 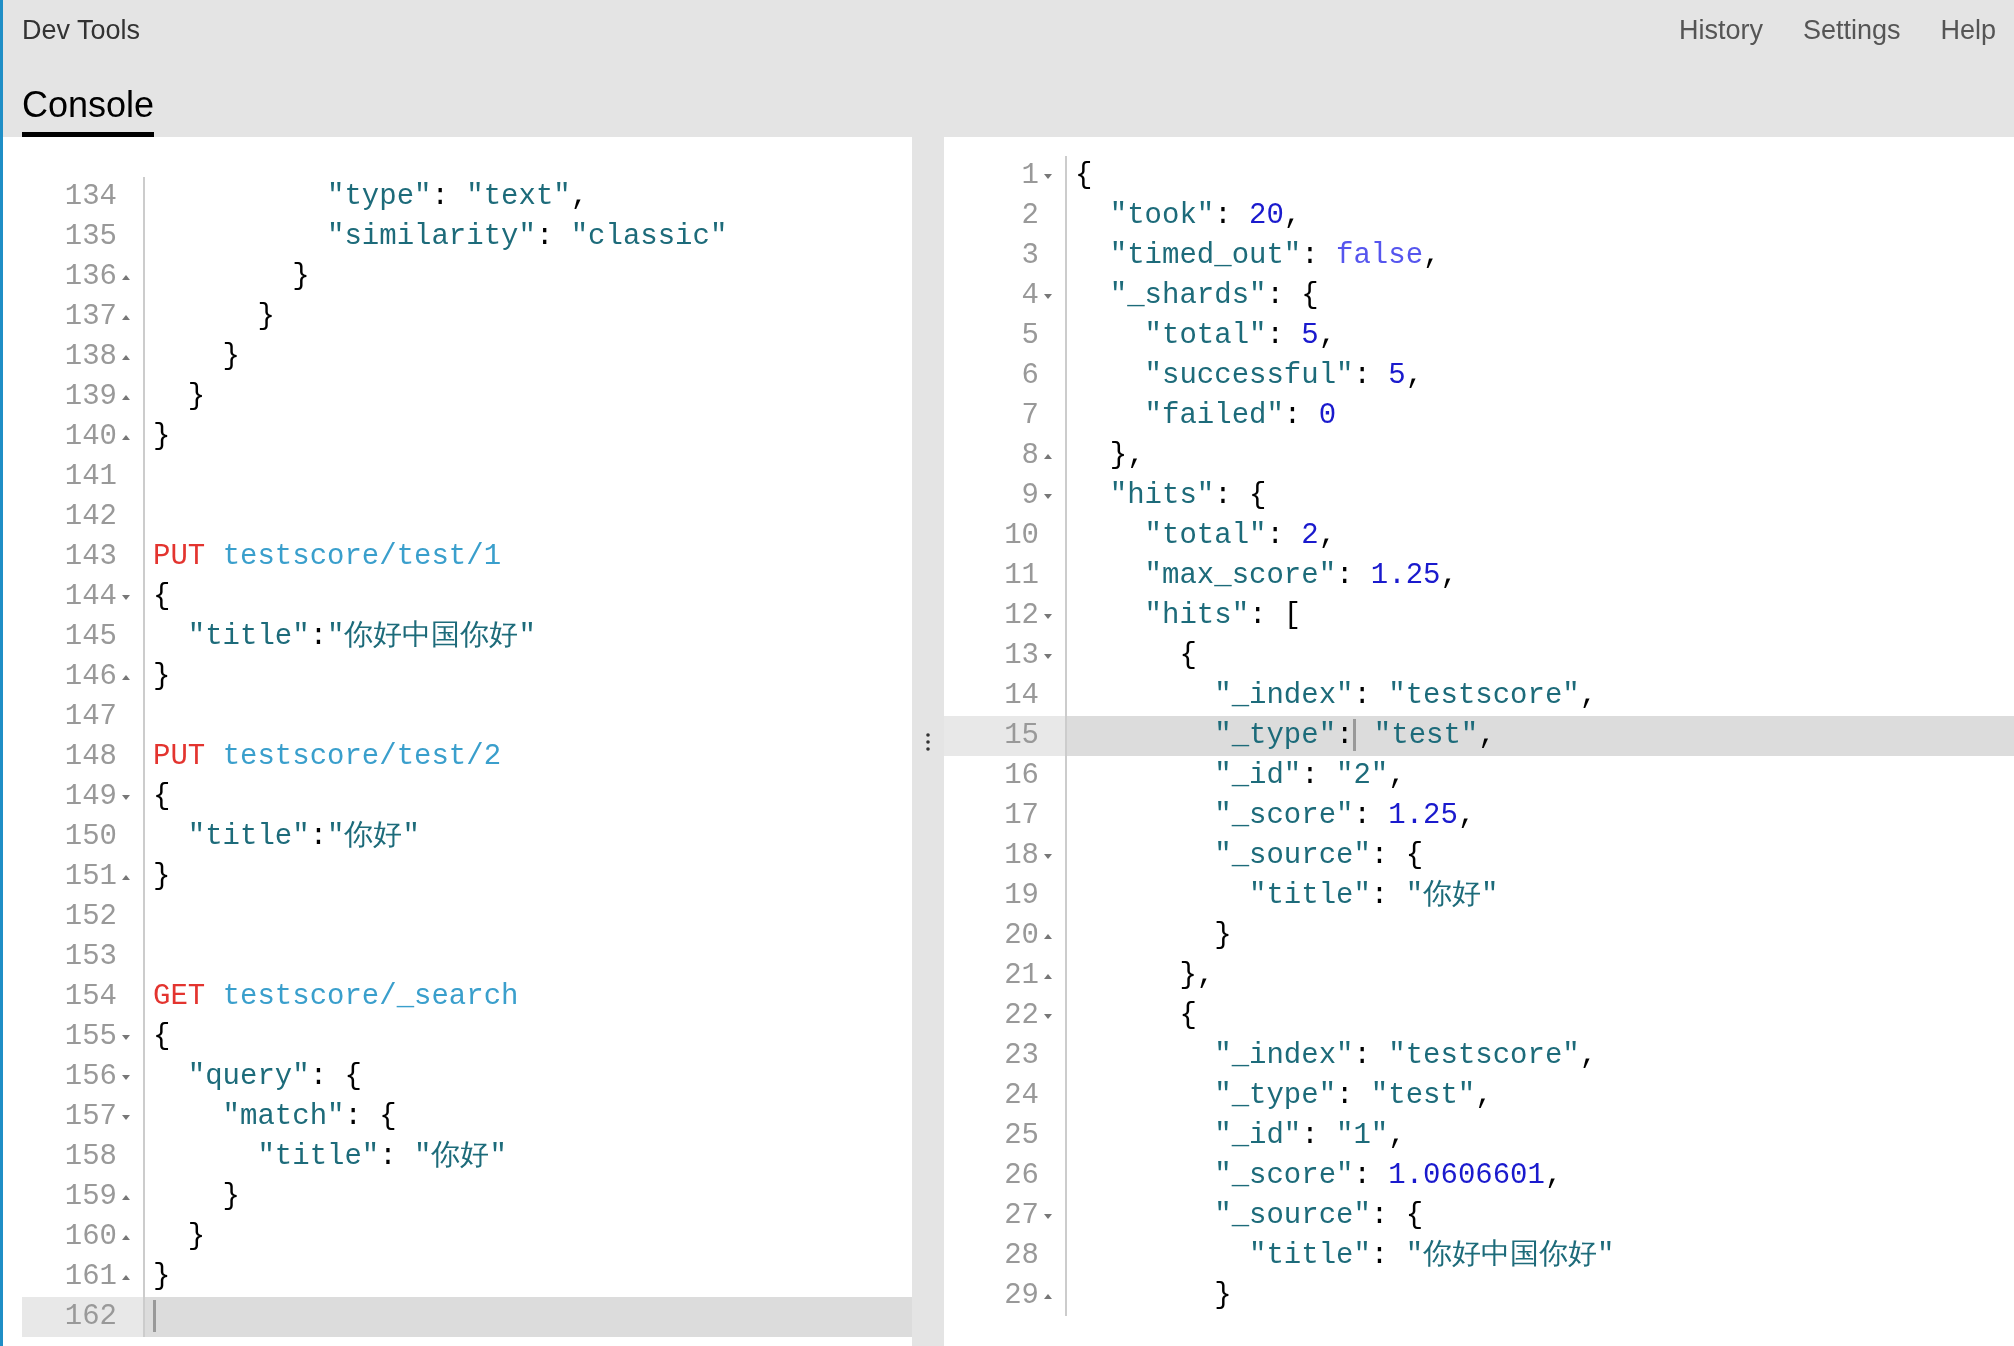 What do you see at coordinates (90, 1117) in the screenshot?
I see `line-number: 157` at bounding box center [90, 1117].